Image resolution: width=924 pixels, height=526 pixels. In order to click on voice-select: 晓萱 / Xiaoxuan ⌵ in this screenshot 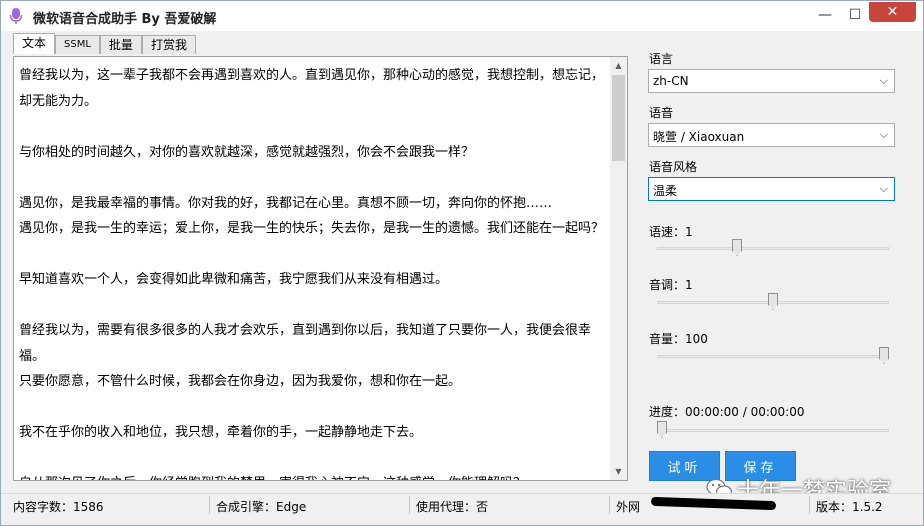, I will do `click(771, 135)`.